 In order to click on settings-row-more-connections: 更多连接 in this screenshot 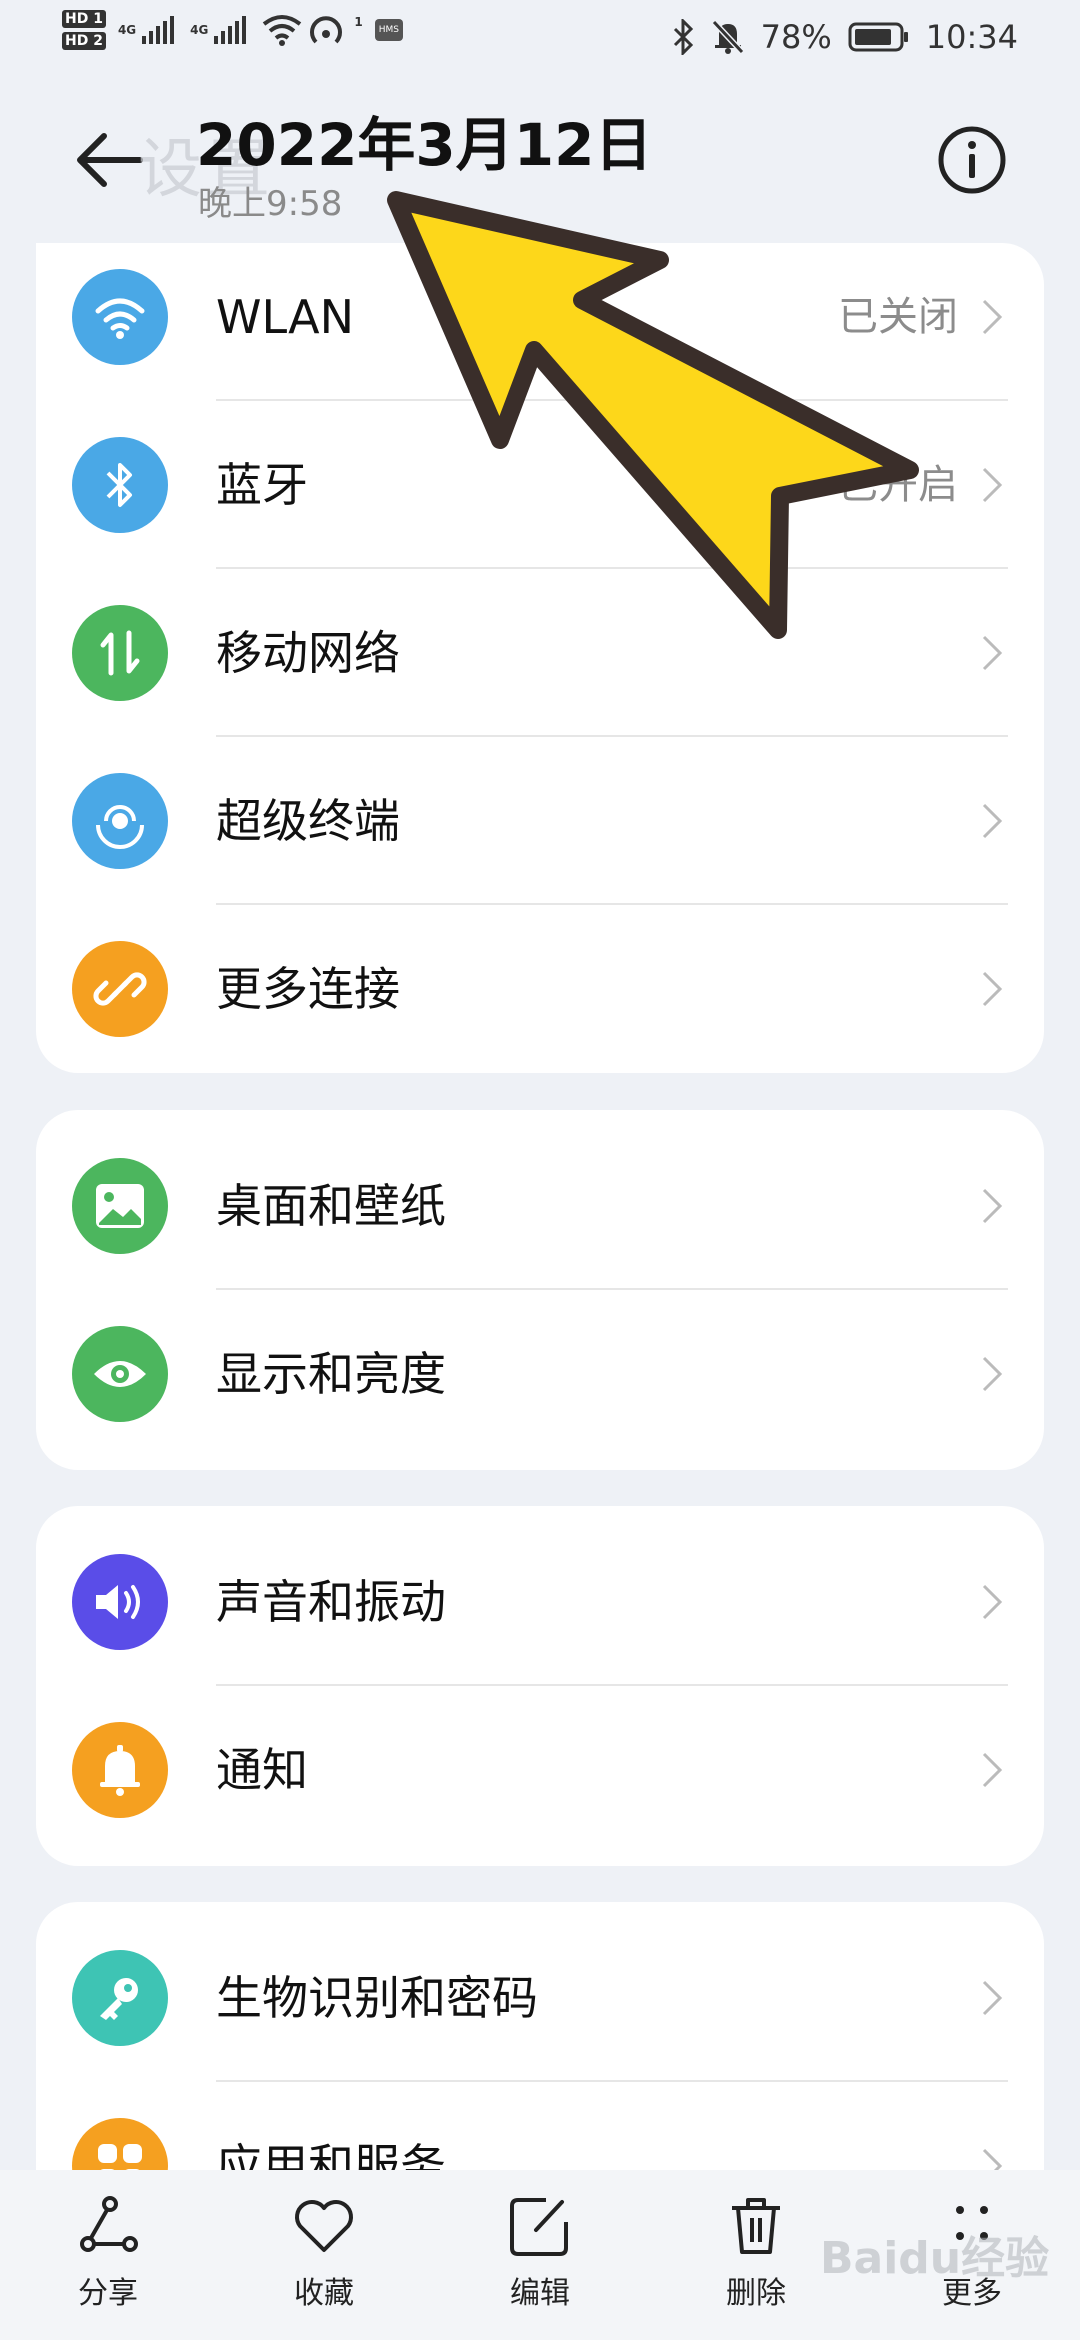, I will do `click(540, 989)`.